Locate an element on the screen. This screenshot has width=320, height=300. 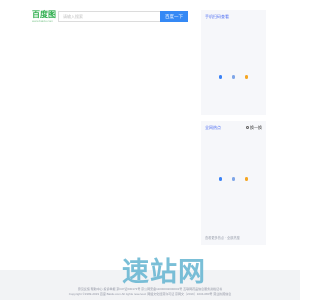
mobile-panel-title: 手机扫码查看 is located at coordinates (217, 16).